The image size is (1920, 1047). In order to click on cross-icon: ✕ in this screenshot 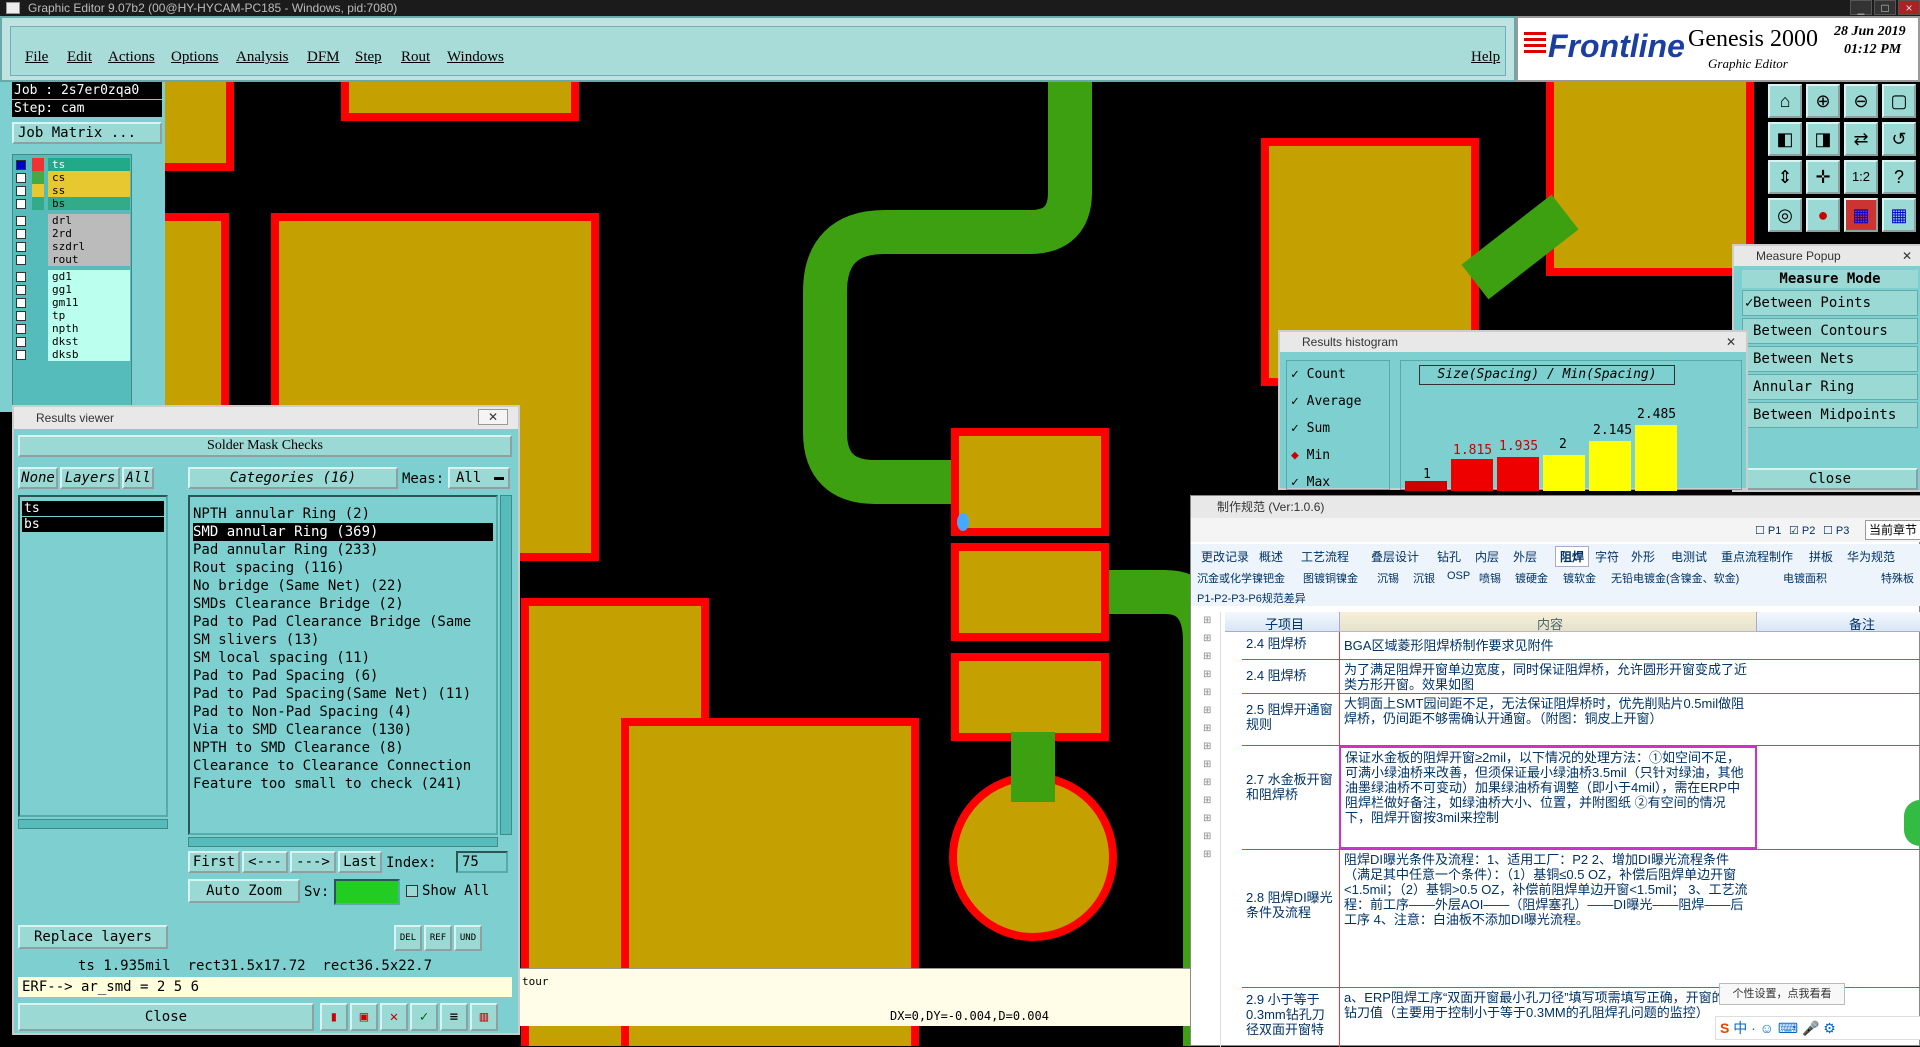, I will do `click(394, 1017)`.